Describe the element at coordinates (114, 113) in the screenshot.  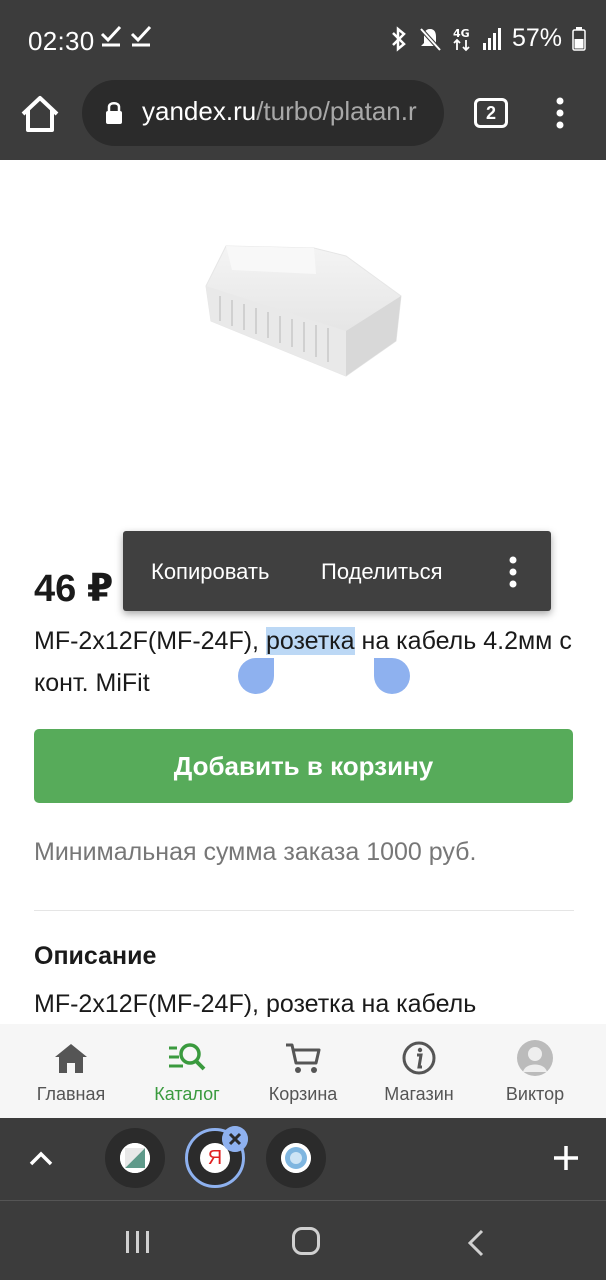
I see `lock-icon` at that location.